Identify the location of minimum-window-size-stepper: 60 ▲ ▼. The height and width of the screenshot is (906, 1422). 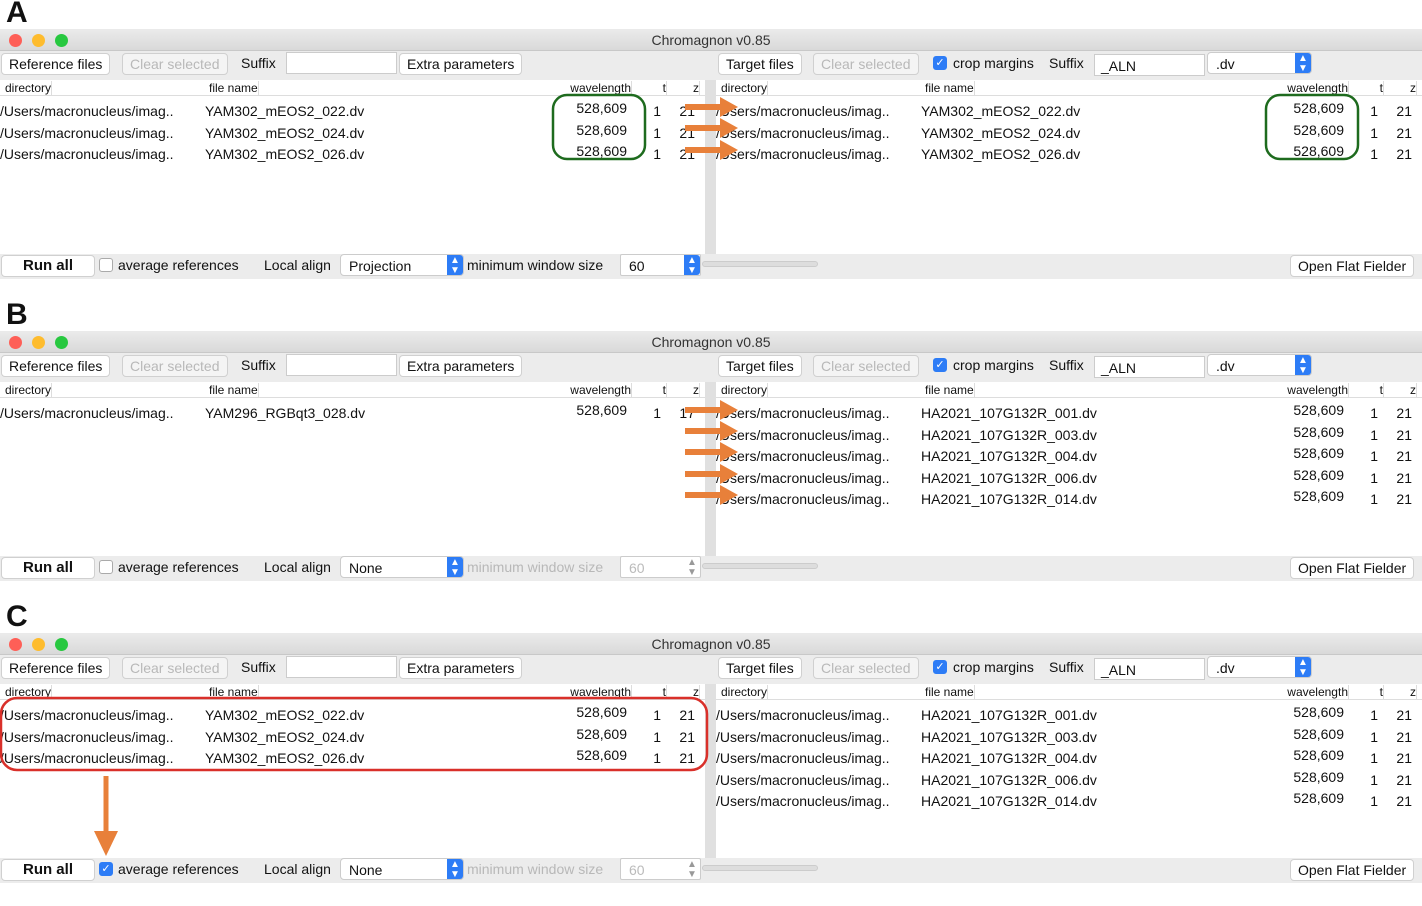
(660, 265).